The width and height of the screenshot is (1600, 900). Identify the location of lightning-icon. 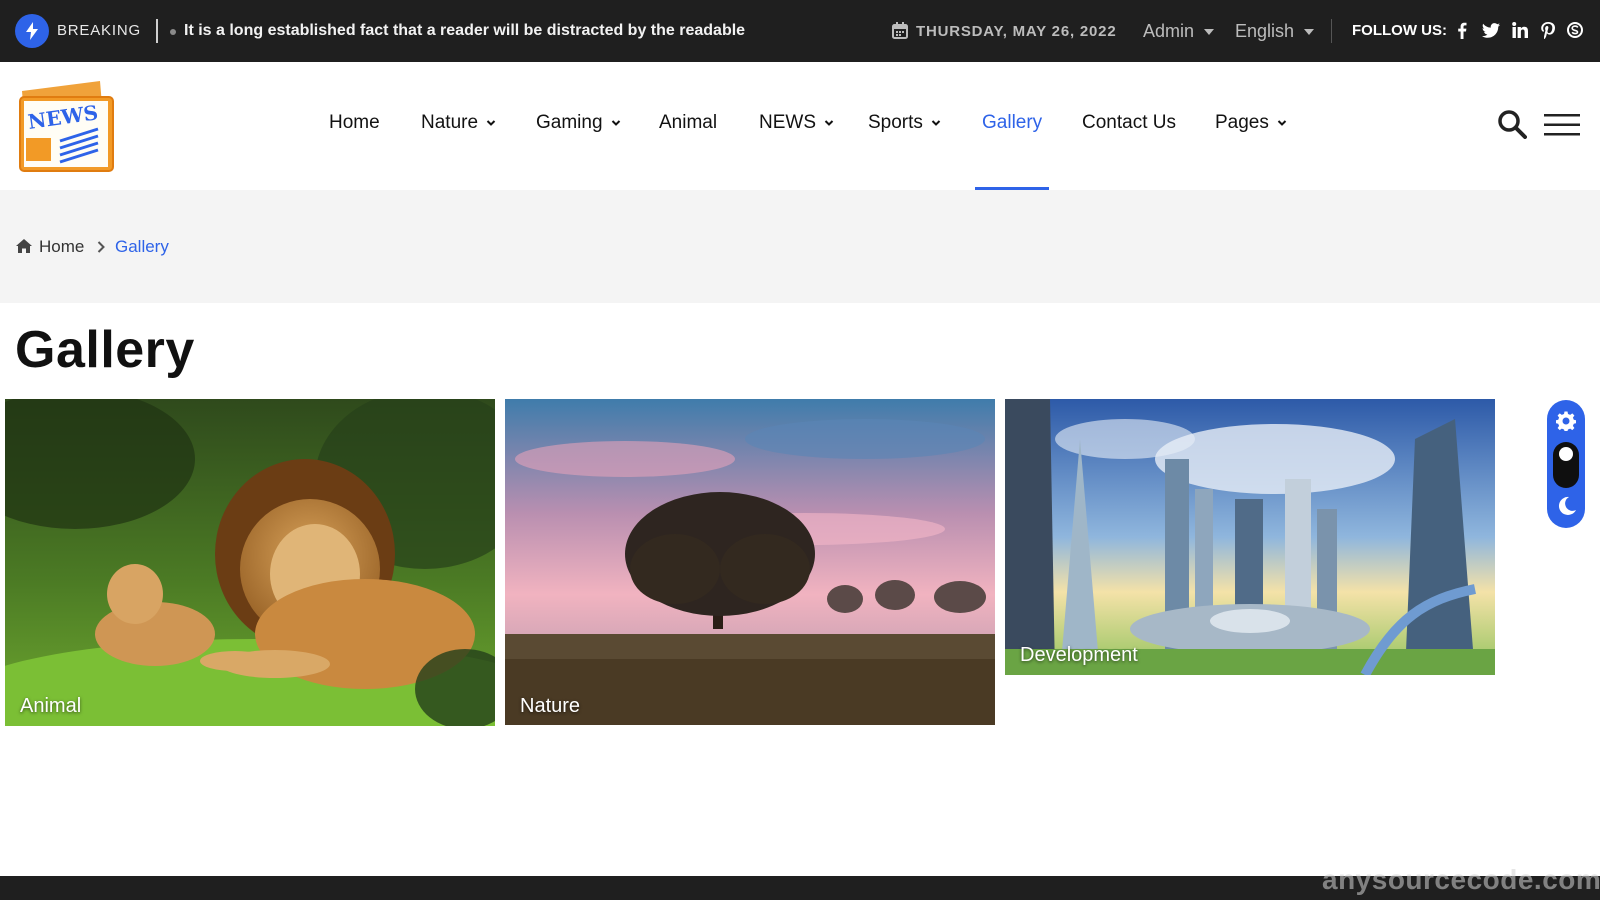
(32, 31).